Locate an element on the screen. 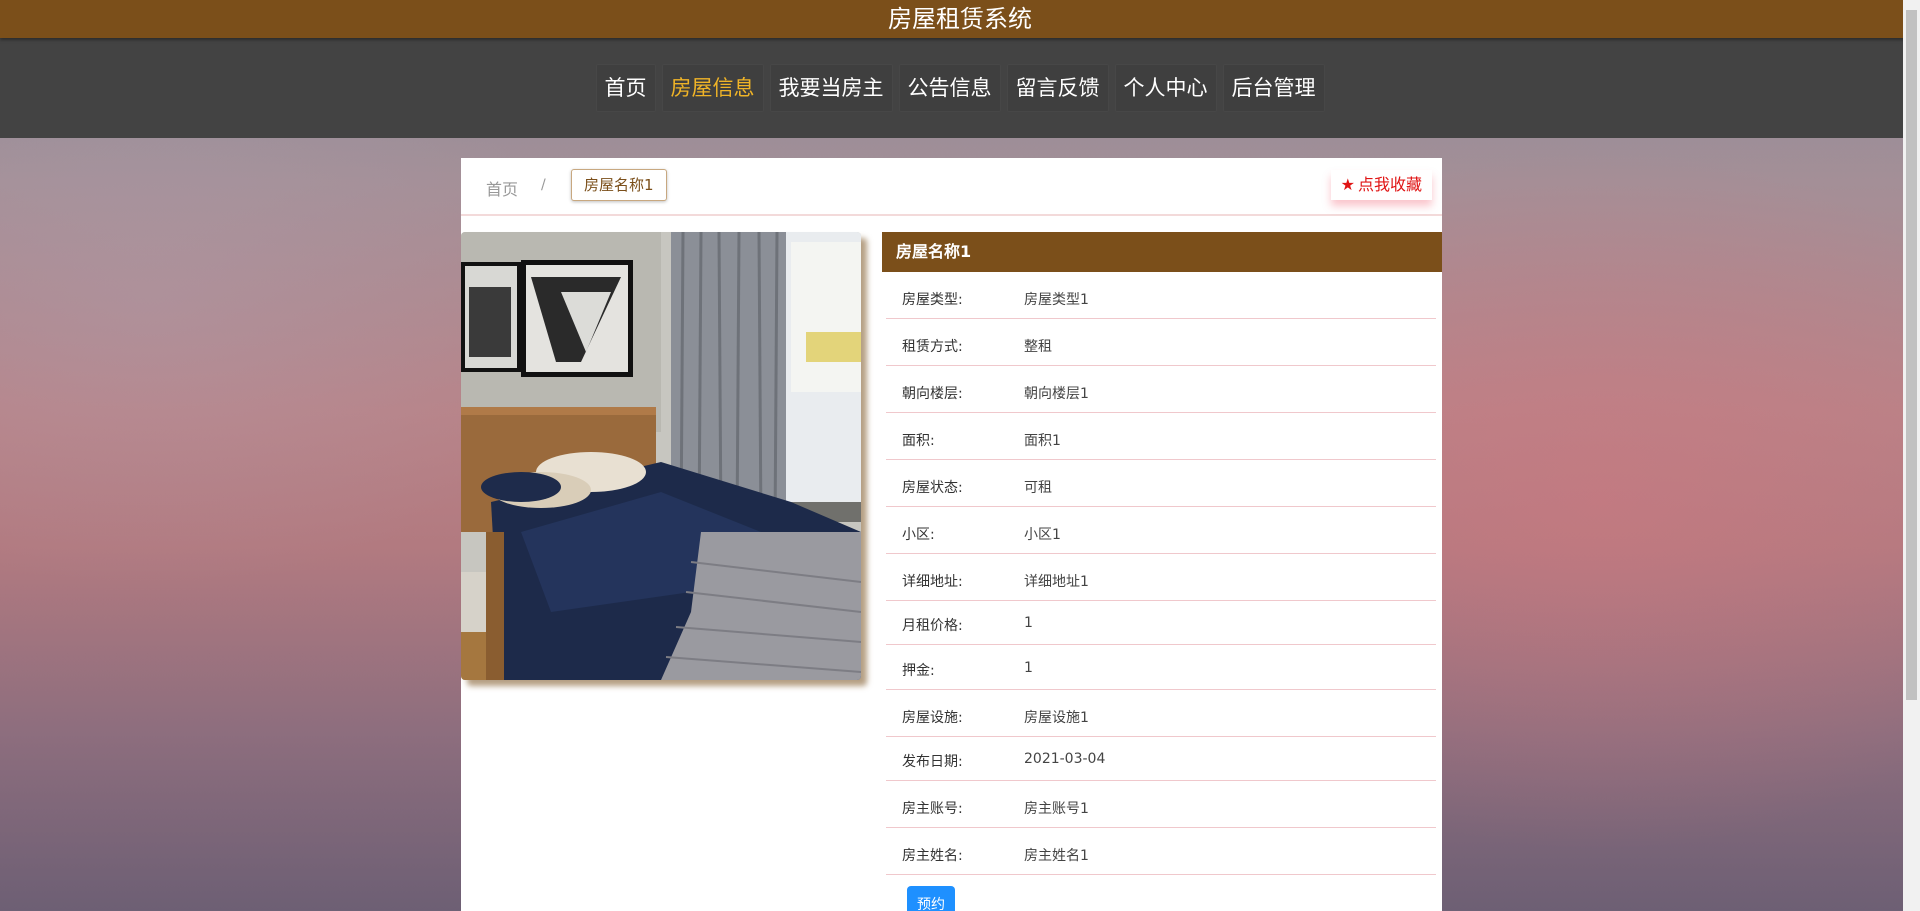  bedroom-photo-image is located at coordinates (661, 456).